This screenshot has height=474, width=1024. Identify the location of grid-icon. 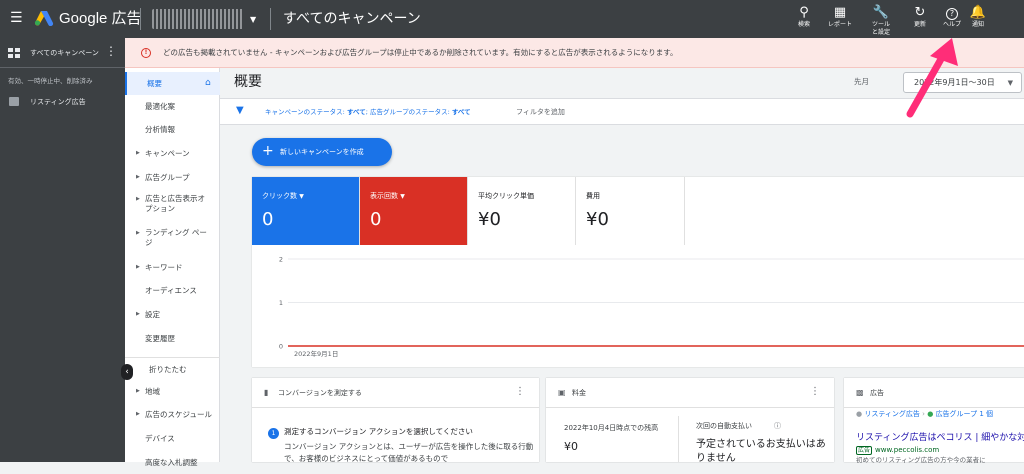
(14, 53).